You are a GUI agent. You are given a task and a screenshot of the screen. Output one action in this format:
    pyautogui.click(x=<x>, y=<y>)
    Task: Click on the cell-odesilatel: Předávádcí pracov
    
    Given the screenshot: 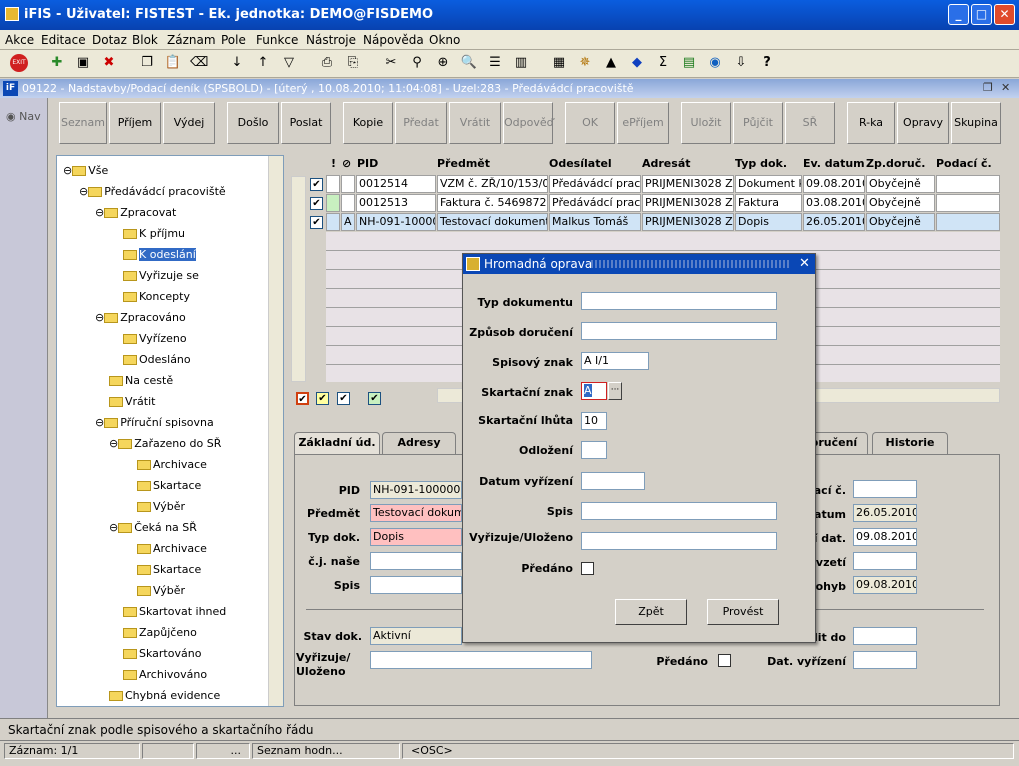 What is the action you would take?
    pyautogui.click(x=595, y=203)
    